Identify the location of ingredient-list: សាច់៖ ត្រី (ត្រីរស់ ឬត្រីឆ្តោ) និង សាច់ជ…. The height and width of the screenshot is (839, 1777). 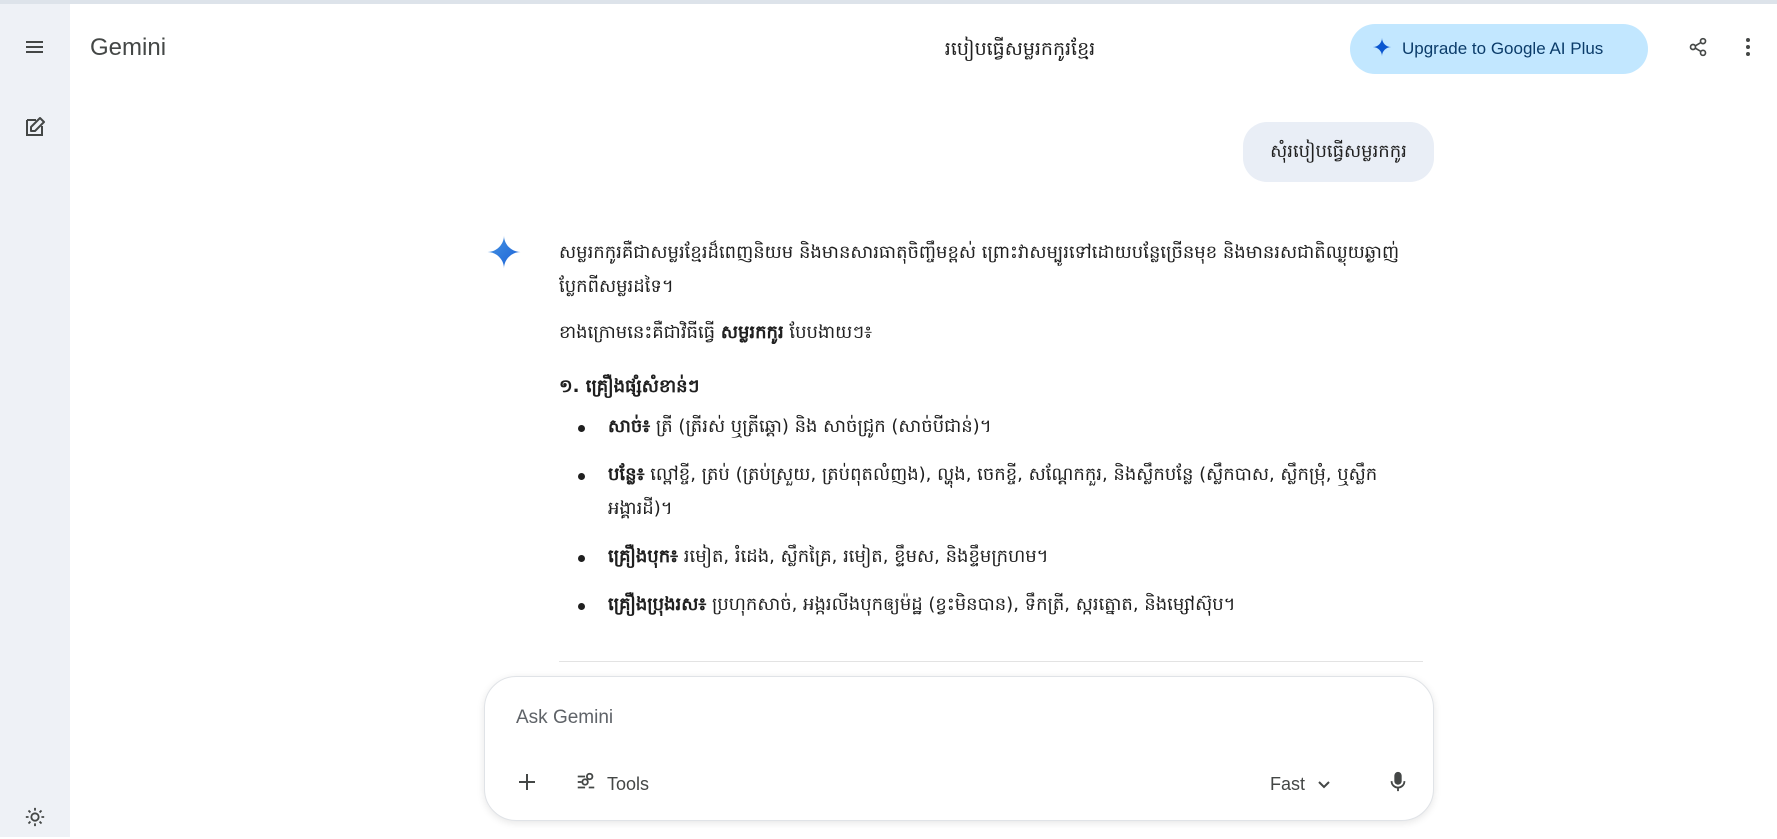
(994, 516).